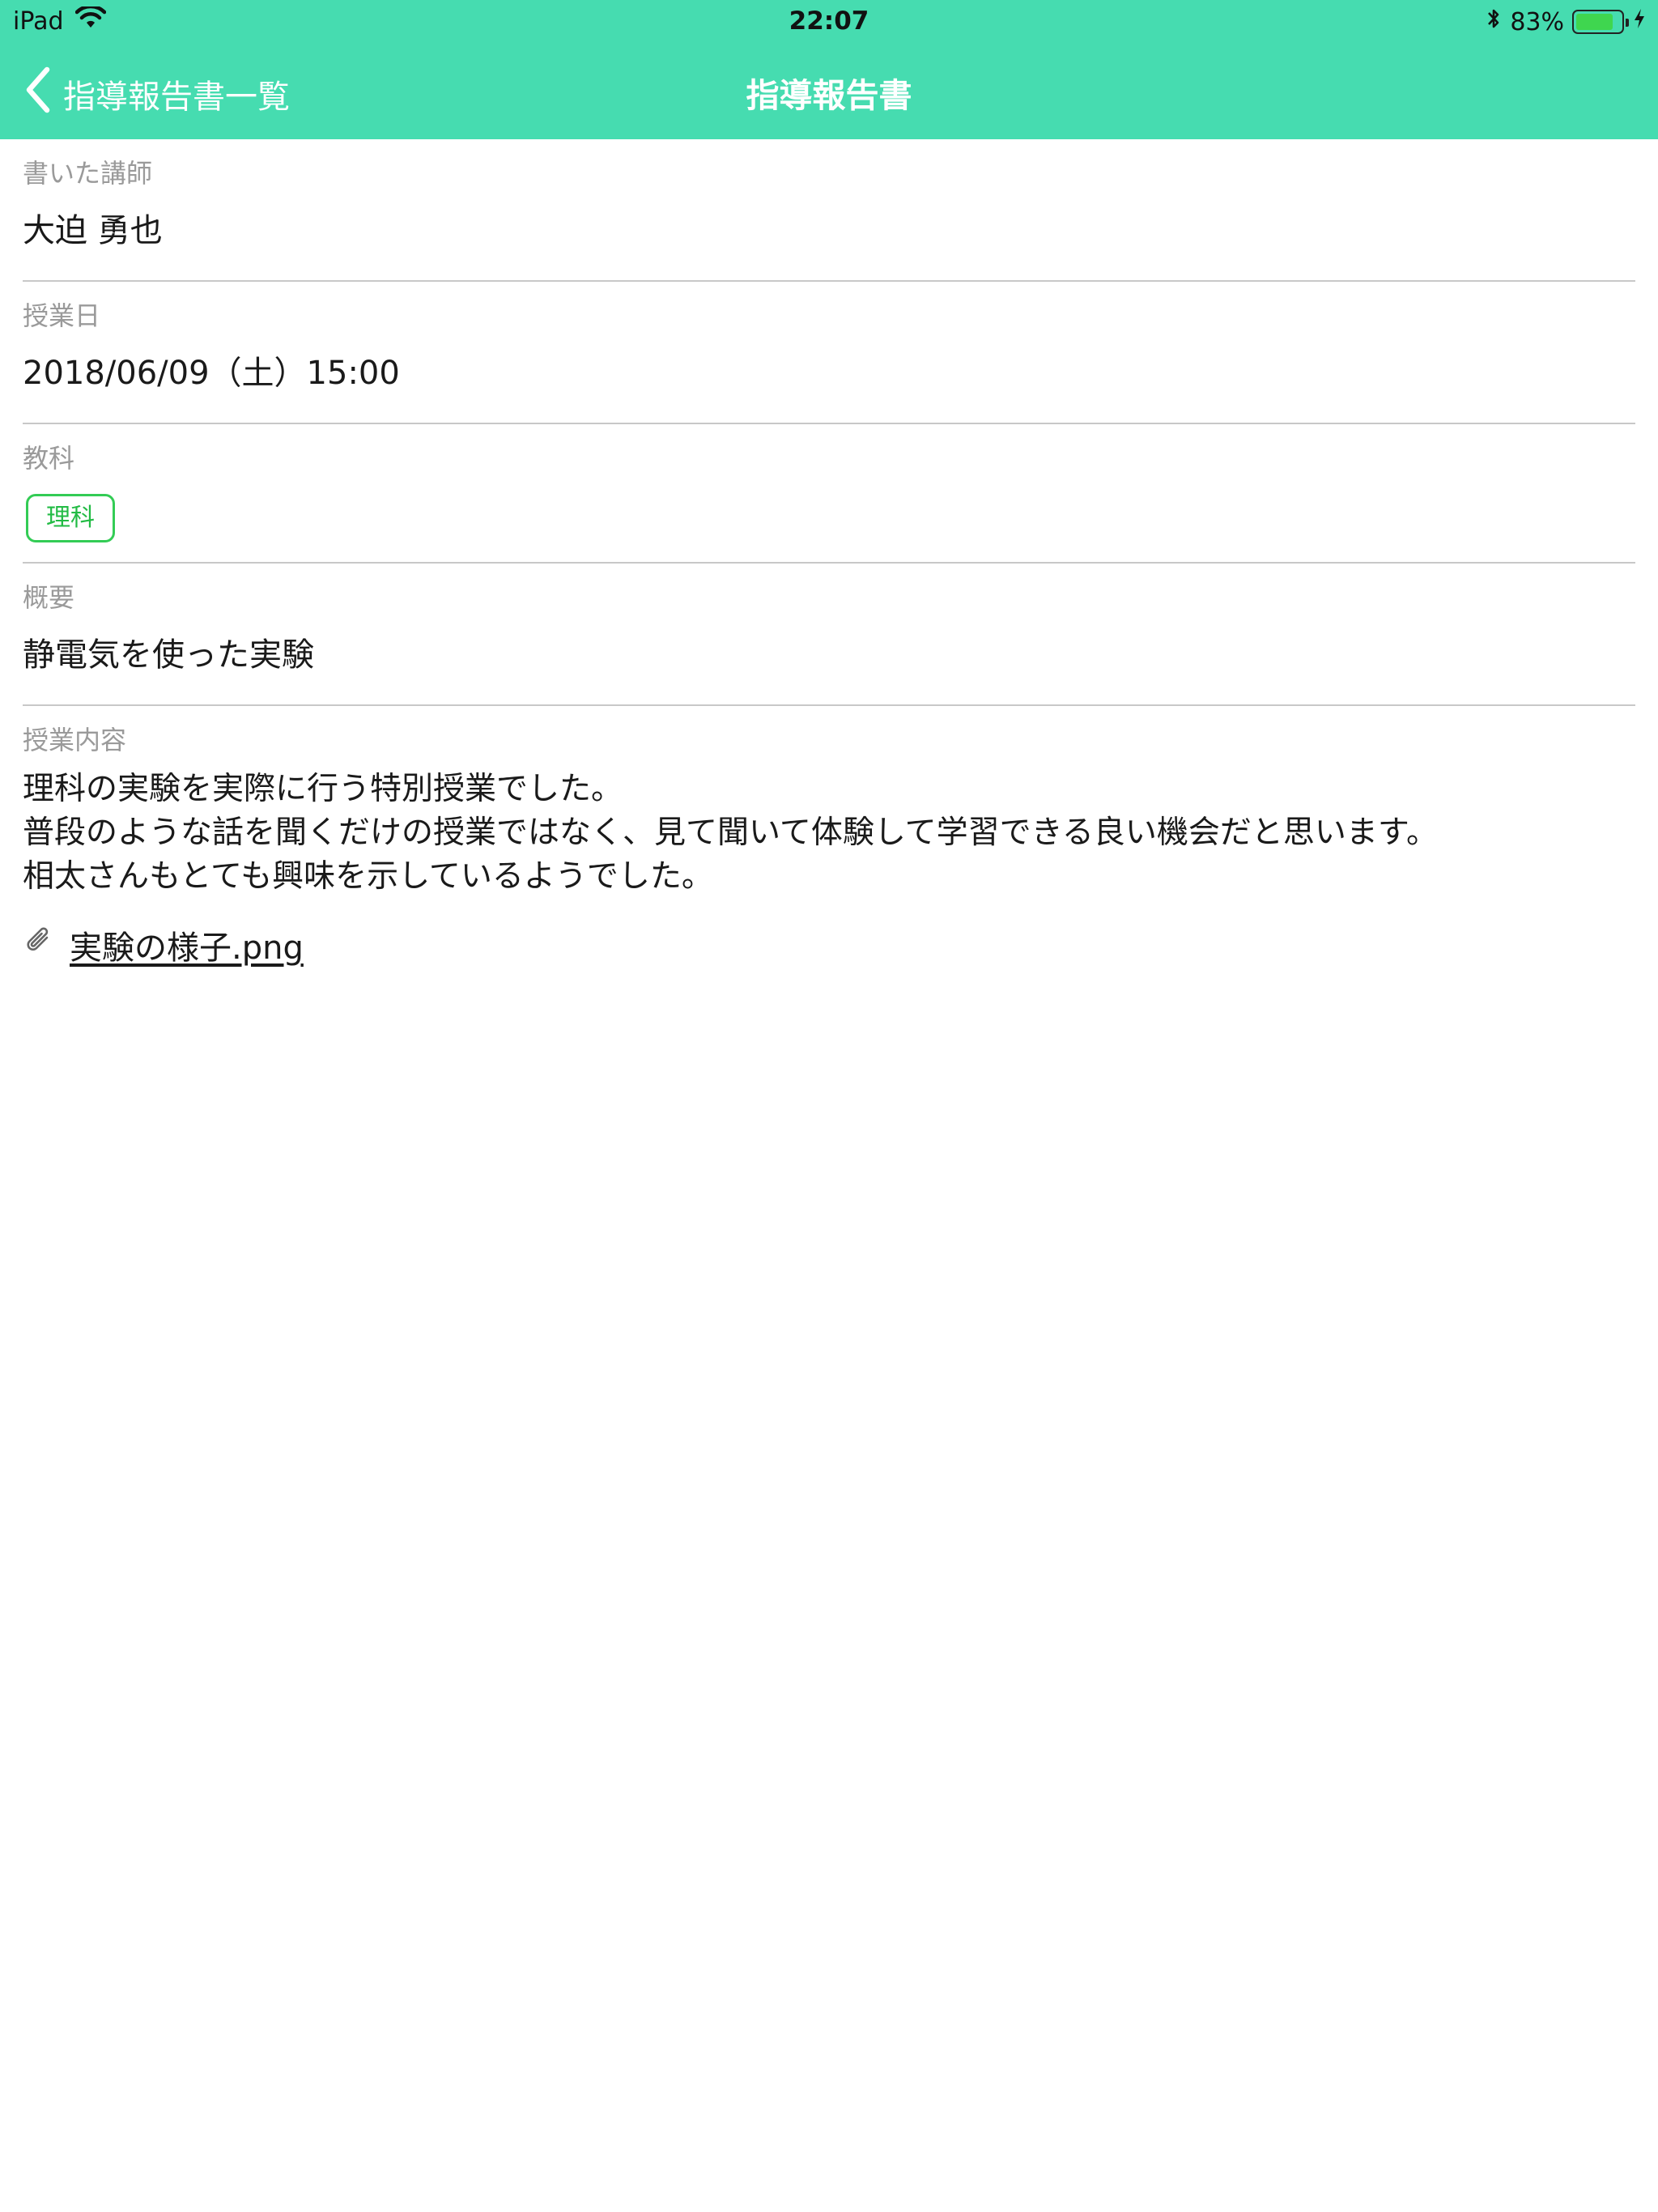 Image resolution: width=1658 pixels, height=2212 pixels. I want to click on class-date-value: 2018/06/09（土）15:00, so click(211, 374).